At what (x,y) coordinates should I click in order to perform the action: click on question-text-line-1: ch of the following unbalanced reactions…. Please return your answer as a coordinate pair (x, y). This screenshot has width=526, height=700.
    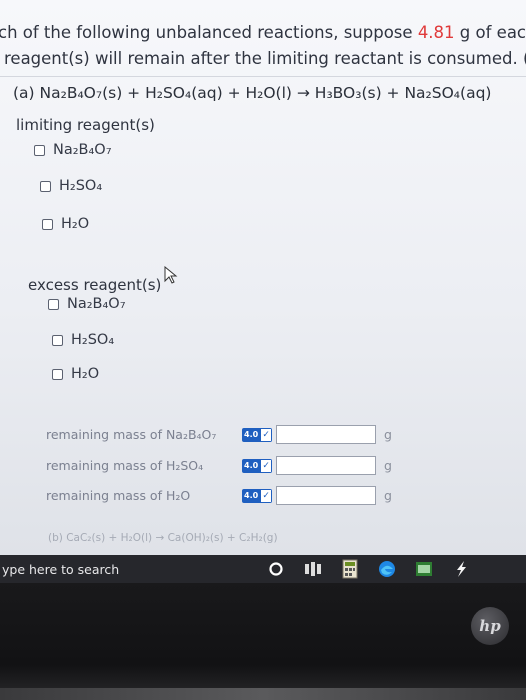
    Looking at the image, I should click on (263, 32).